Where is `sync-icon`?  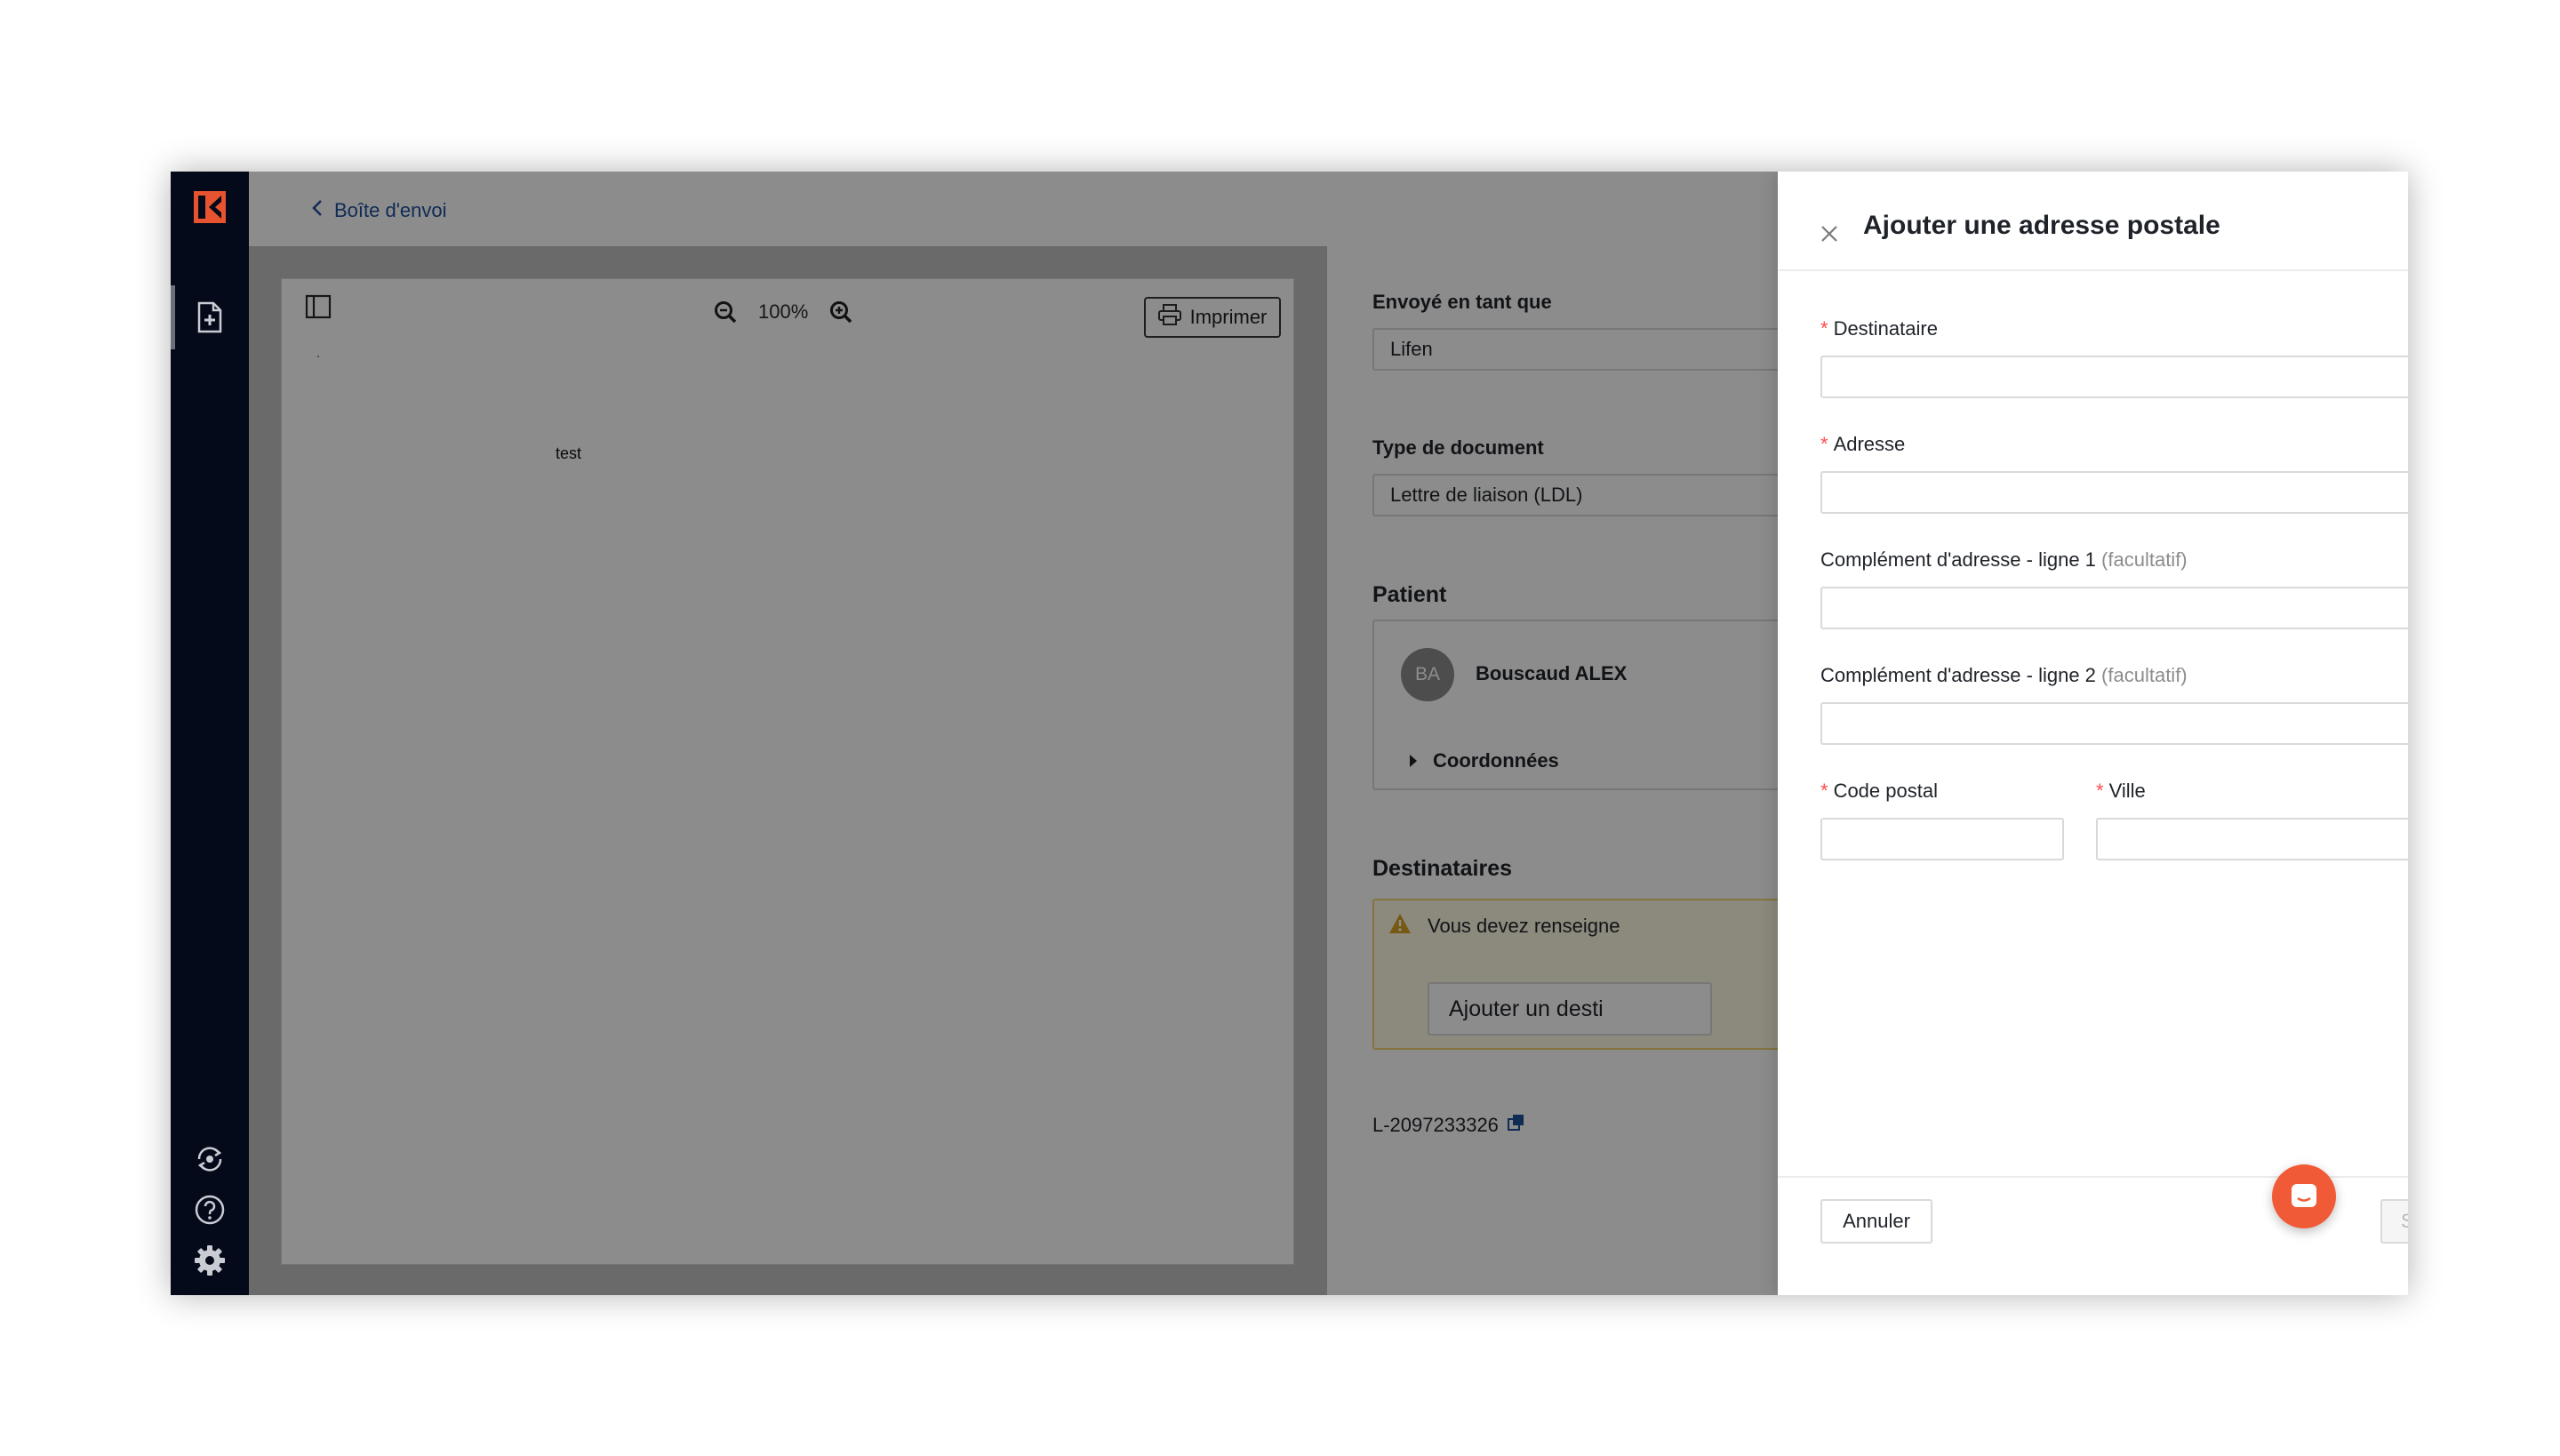 sync-icon is located at coordinates (209, 1159).